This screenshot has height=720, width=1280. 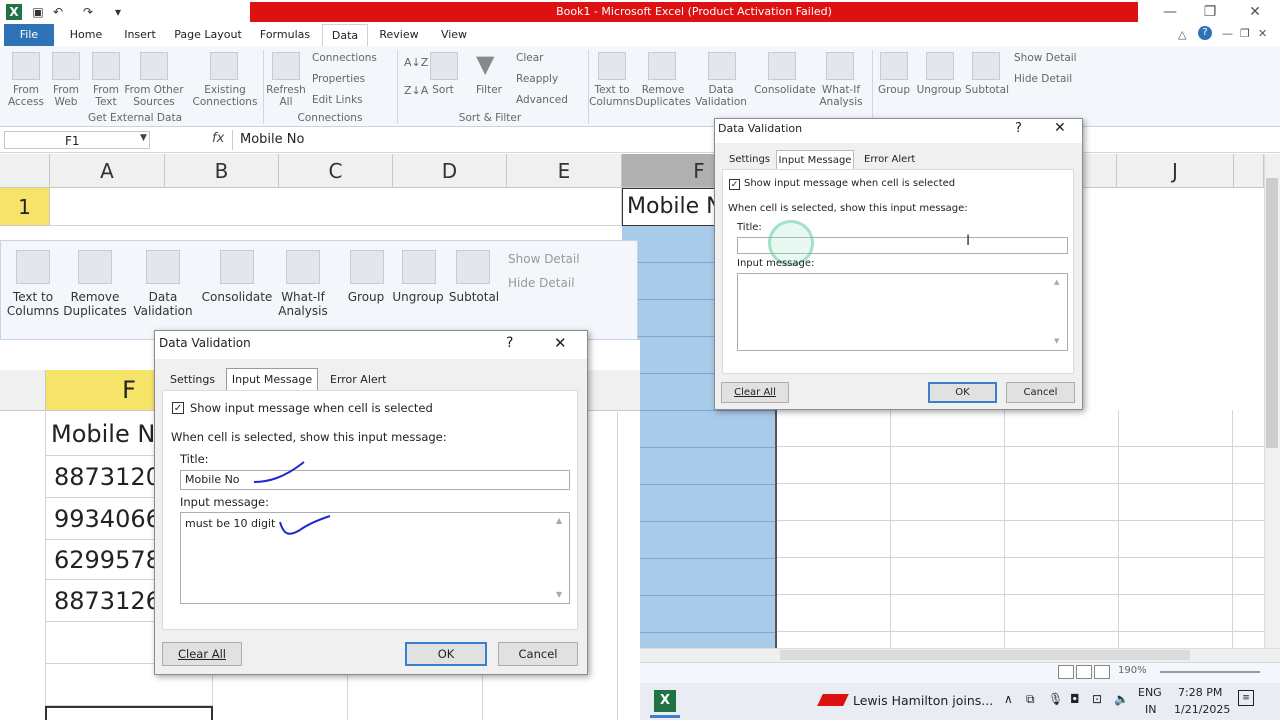 I want to click on show-hidden-icons-icon: ∧, so click(x=1008, y=699).